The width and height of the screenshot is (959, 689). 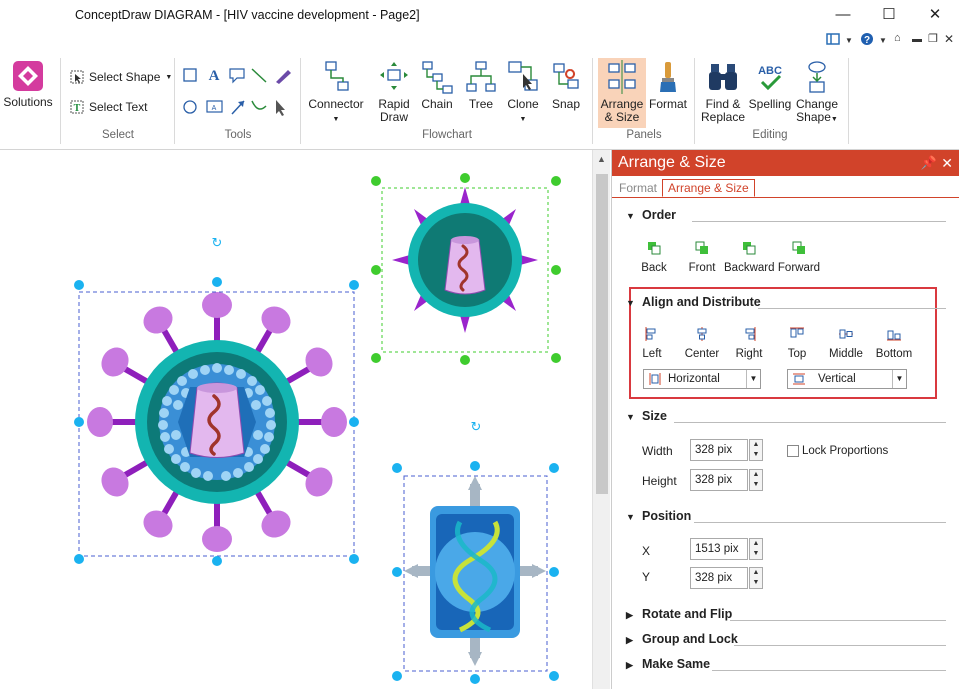 I want to click on format-button: Format, so click(x=668, y=85).